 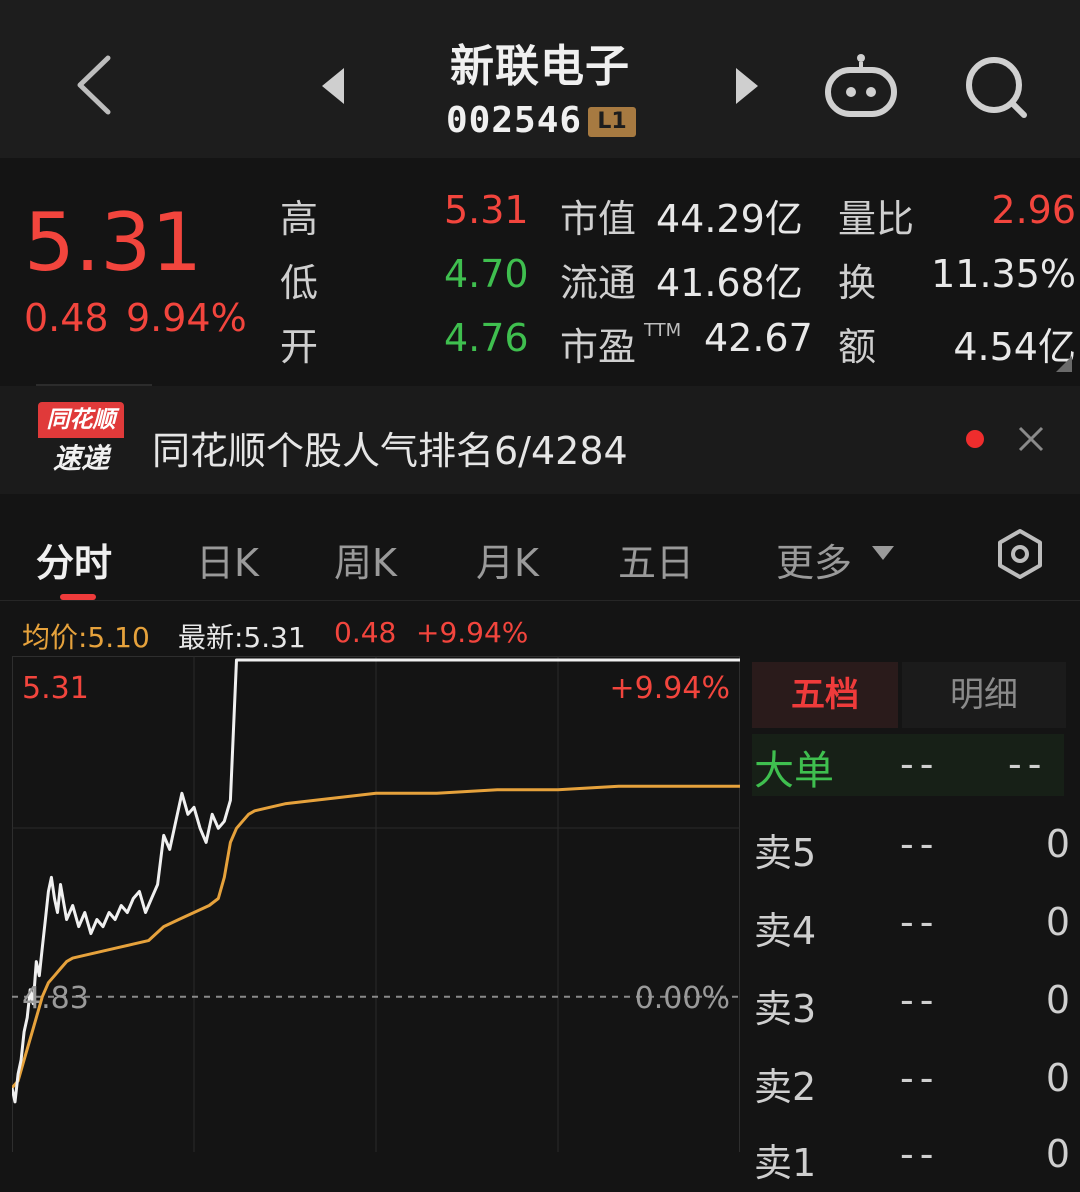 I want to click on back-button, so click(x=95, y=85).